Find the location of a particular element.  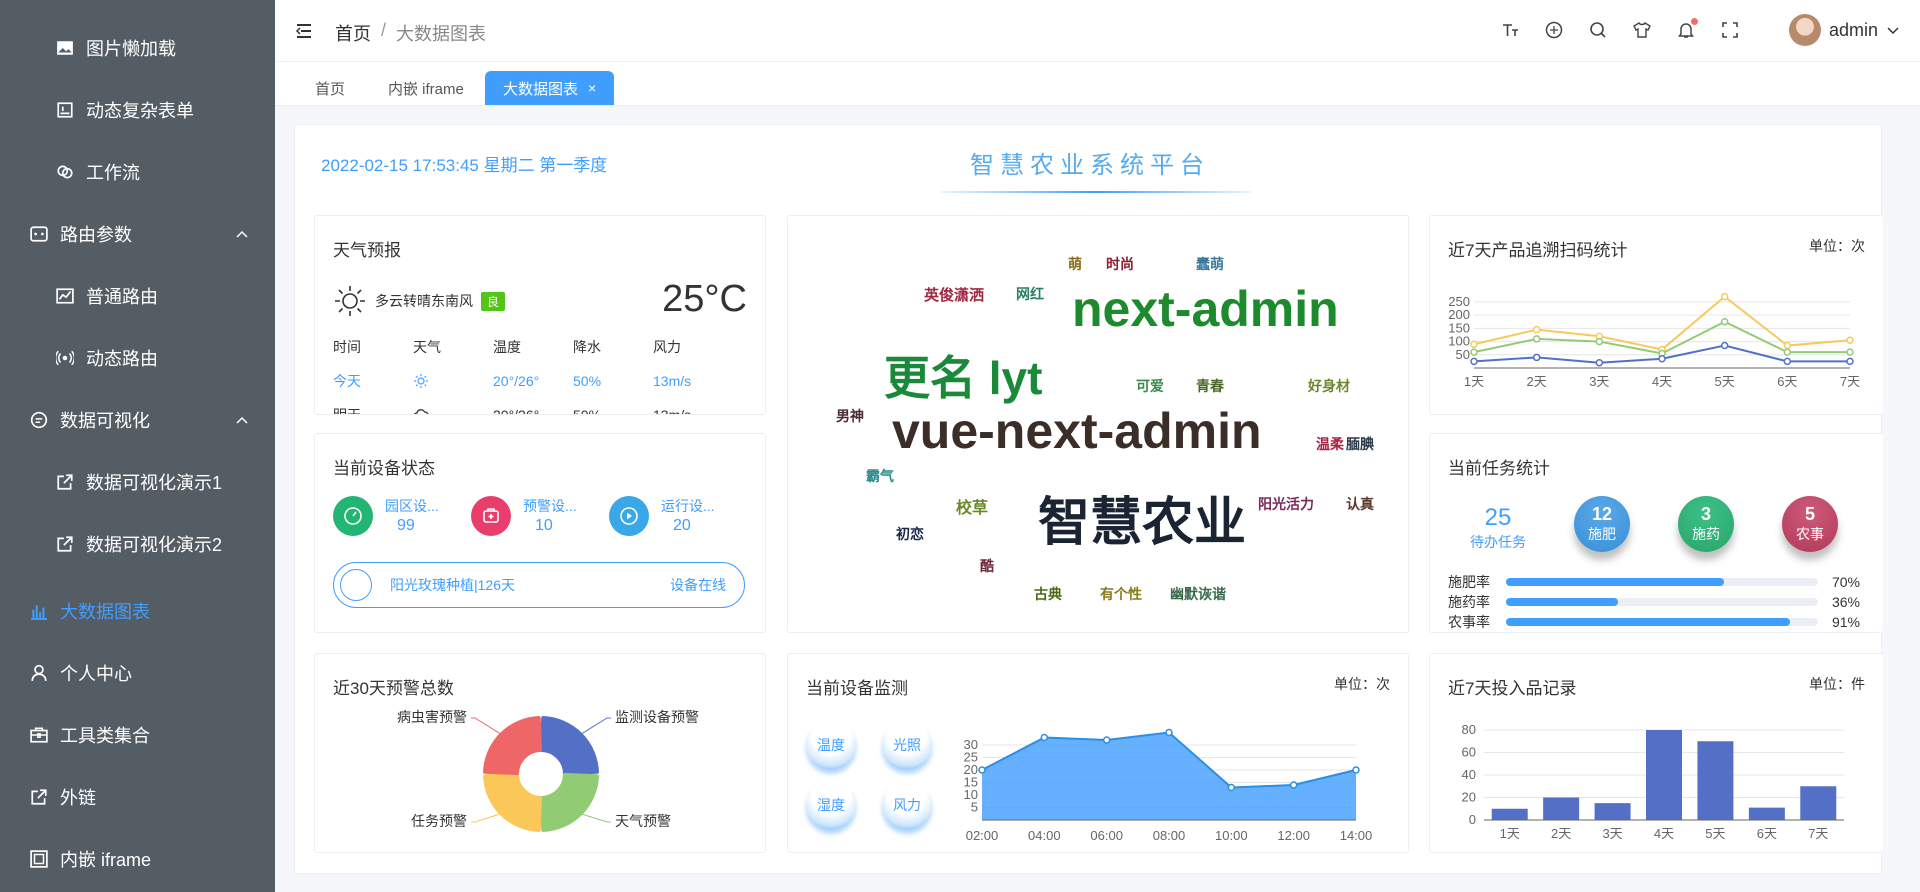

bell-icon is located at coordinates (1687, 29).